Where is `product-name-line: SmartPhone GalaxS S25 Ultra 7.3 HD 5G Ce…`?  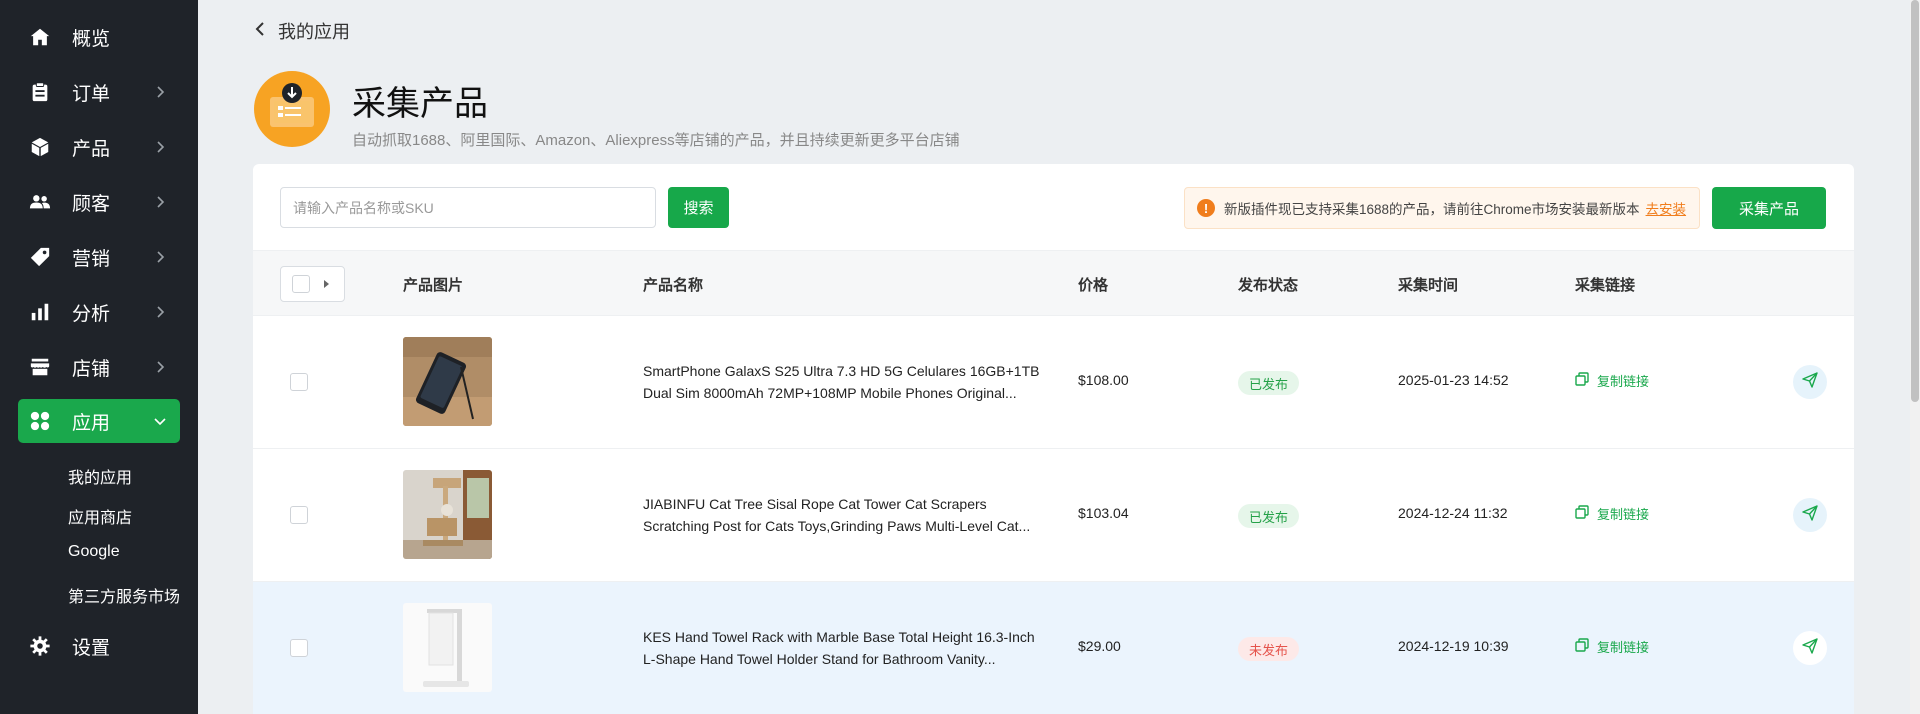
product-name-line: SmartPhone GalaxS S25 Ultra 7.3 HD 5G Ce… is located at coordinates (841, 371).